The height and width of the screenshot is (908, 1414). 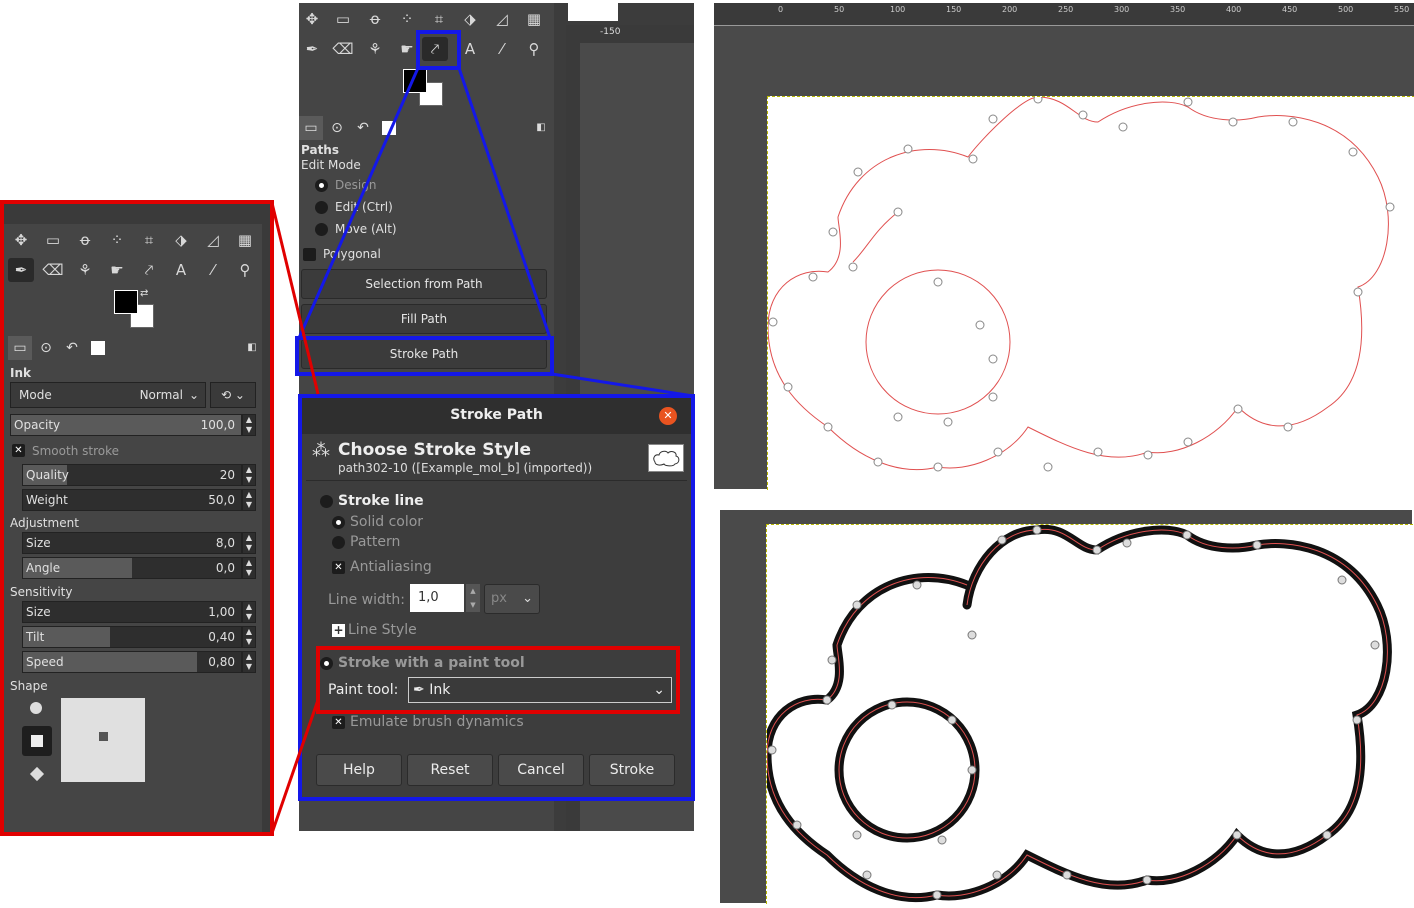 I want to click on ruler-tick: 450, so click(x=1290, y=9).